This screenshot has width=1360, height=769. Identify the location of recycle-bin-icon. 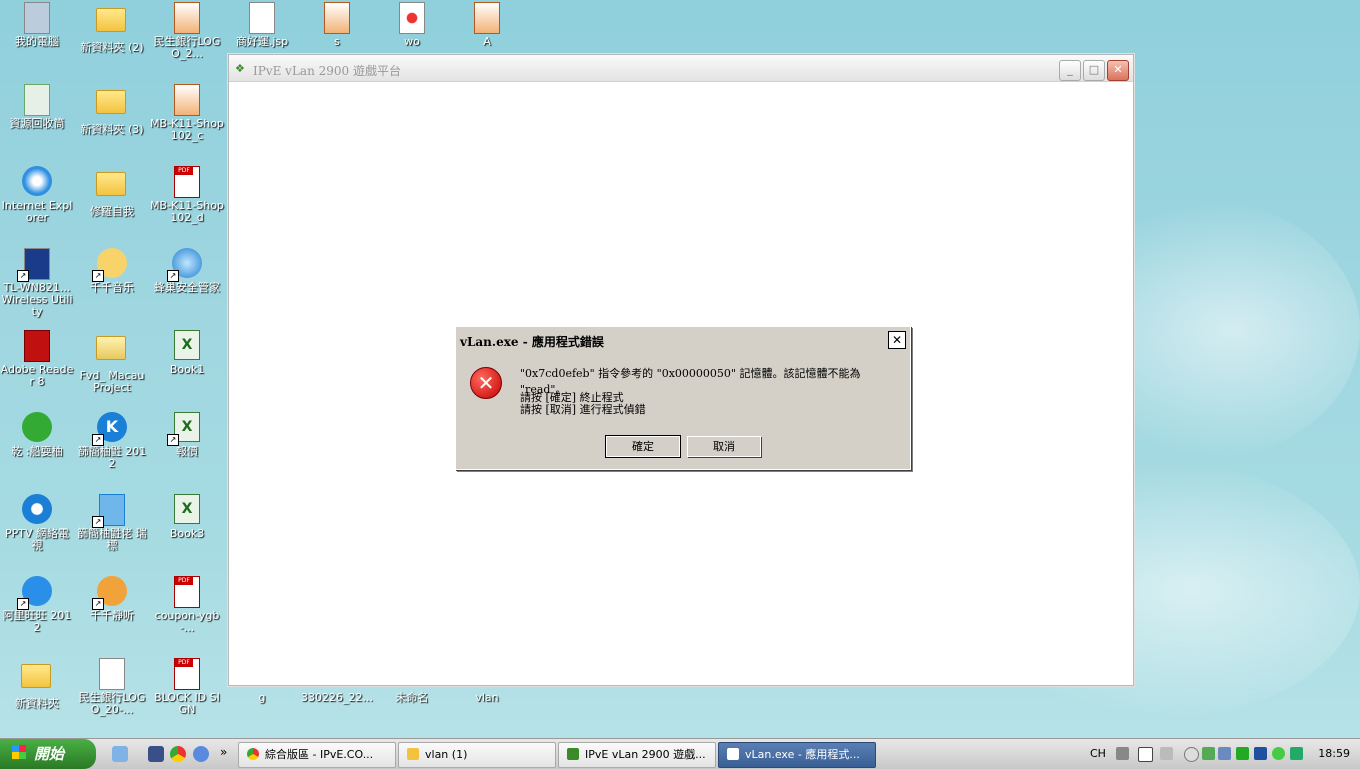
(37, 100).